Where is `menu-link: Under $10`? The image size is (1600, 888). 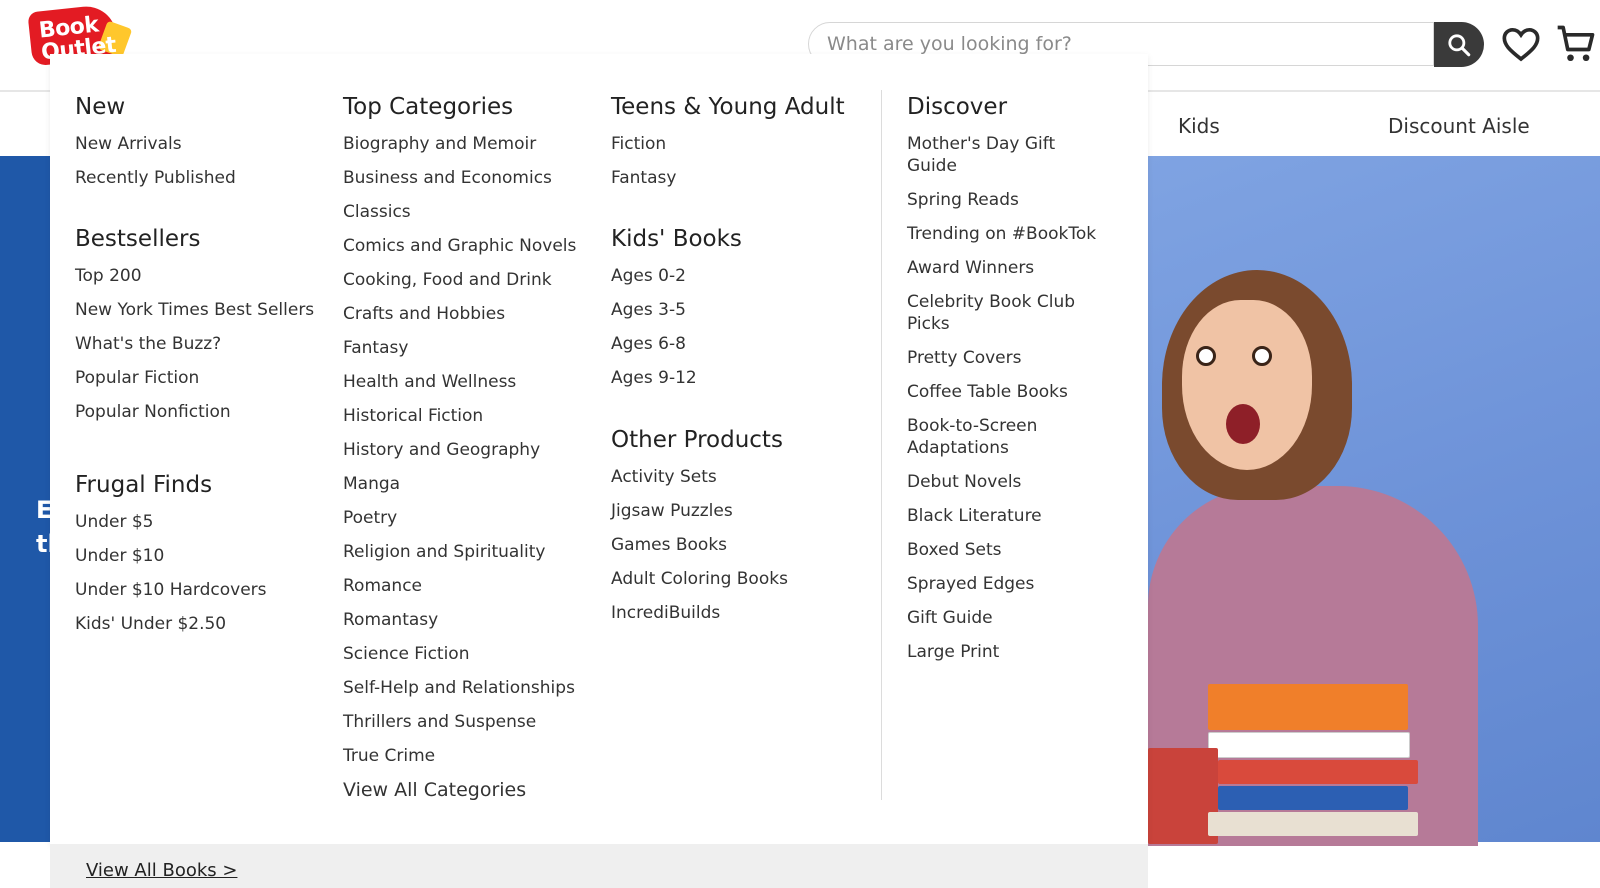
menu-link: Under $10 is located at coordinates (194, 556).